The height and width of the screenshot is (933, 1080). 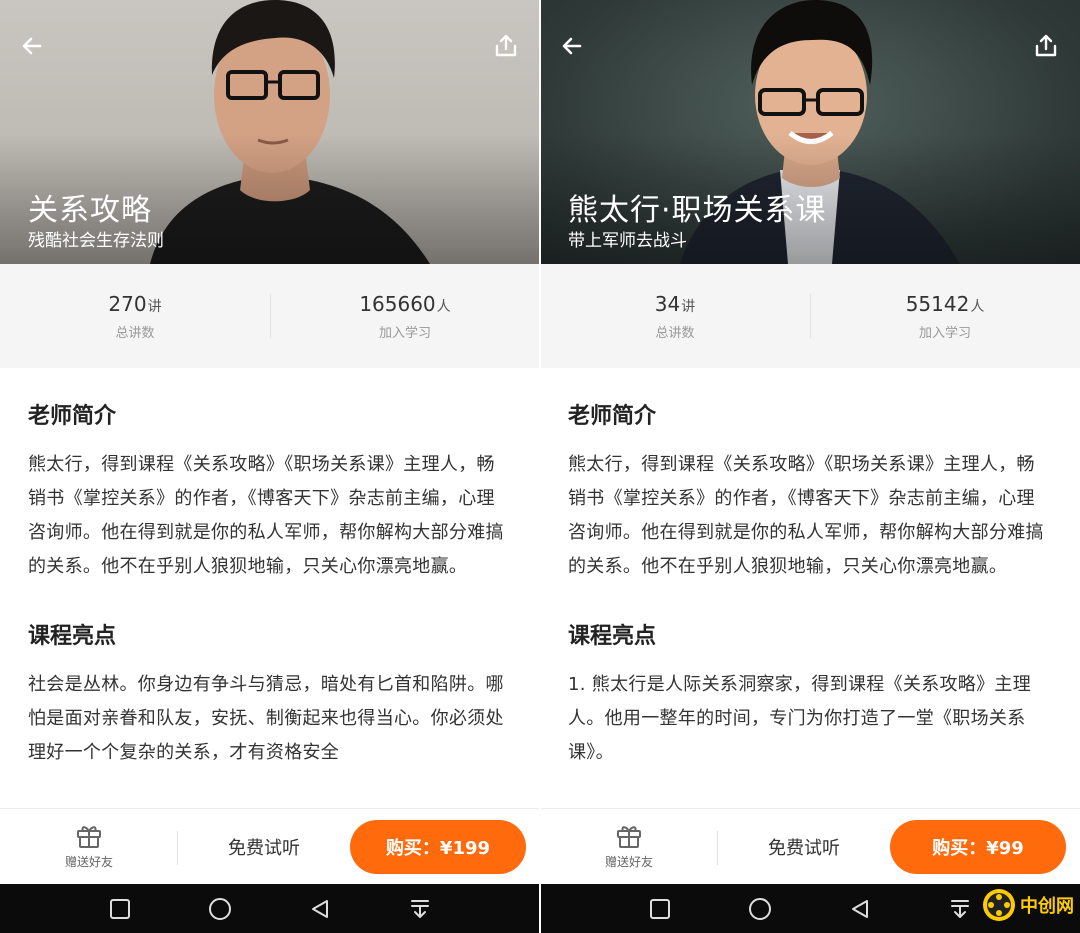 What do you see at coordinates (999, 905) in the screenshot?
I see `film-reel-logo-icon` at bounding box center [999, 905].